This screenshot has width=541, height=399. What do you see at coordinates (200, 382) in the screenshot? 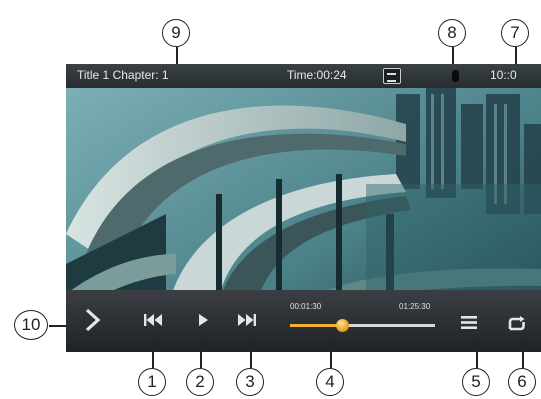
I see `callout-2: 2` at bounding box center [200, 382].